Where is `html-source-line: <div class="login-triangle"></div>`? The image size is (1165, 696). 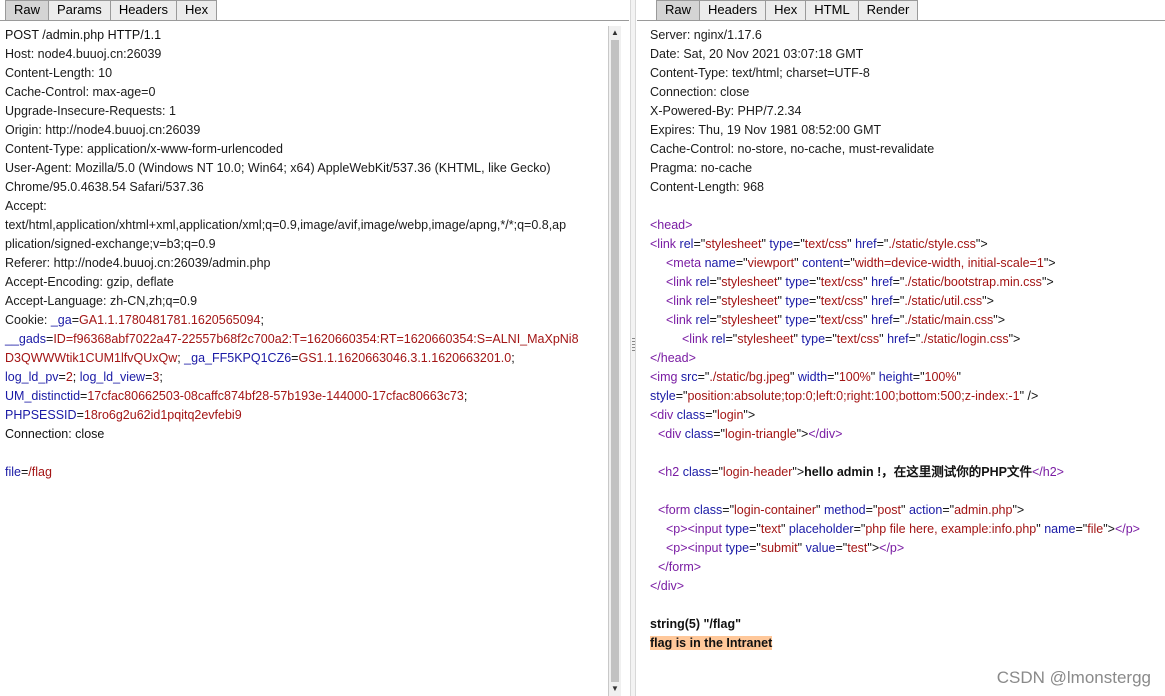 html-source-line: <div class="login-triangle"></div> is located at coordinates (906, 434).